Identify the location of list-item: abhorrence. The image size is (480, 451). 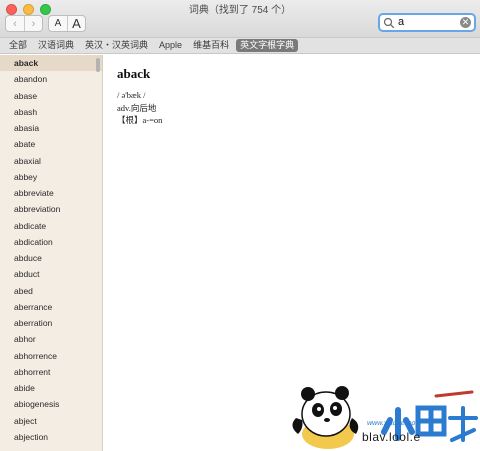
(51, 356).